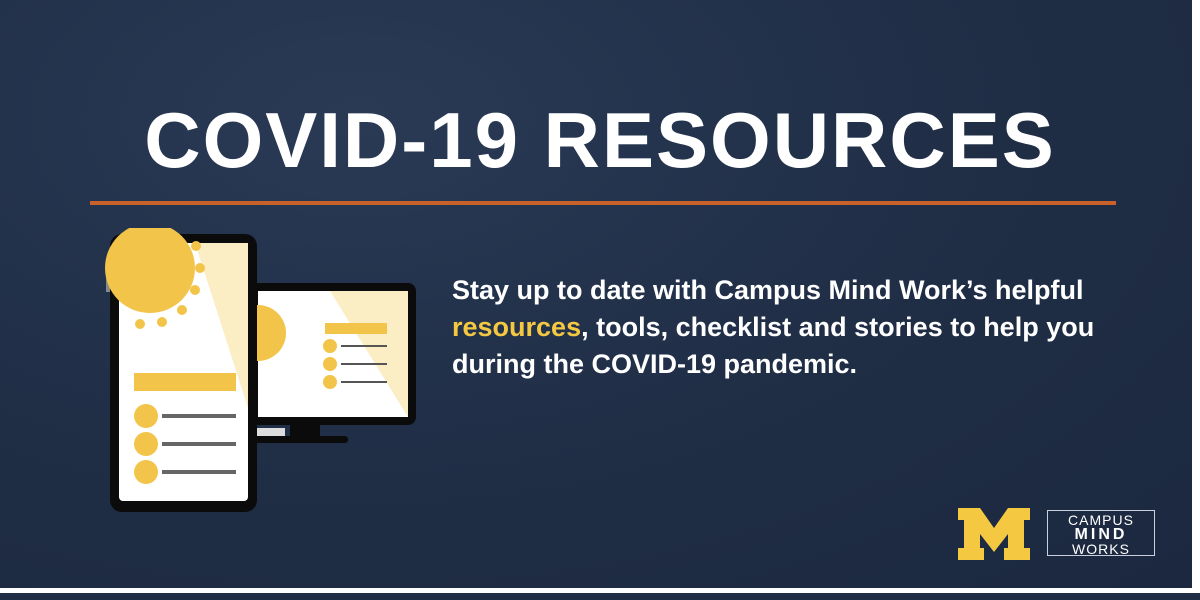  What do you see at coordinates (1101, 520) in the screenshot?
I see `logo-line-campus: CAMPUS` at bounding box center [1101, 520].